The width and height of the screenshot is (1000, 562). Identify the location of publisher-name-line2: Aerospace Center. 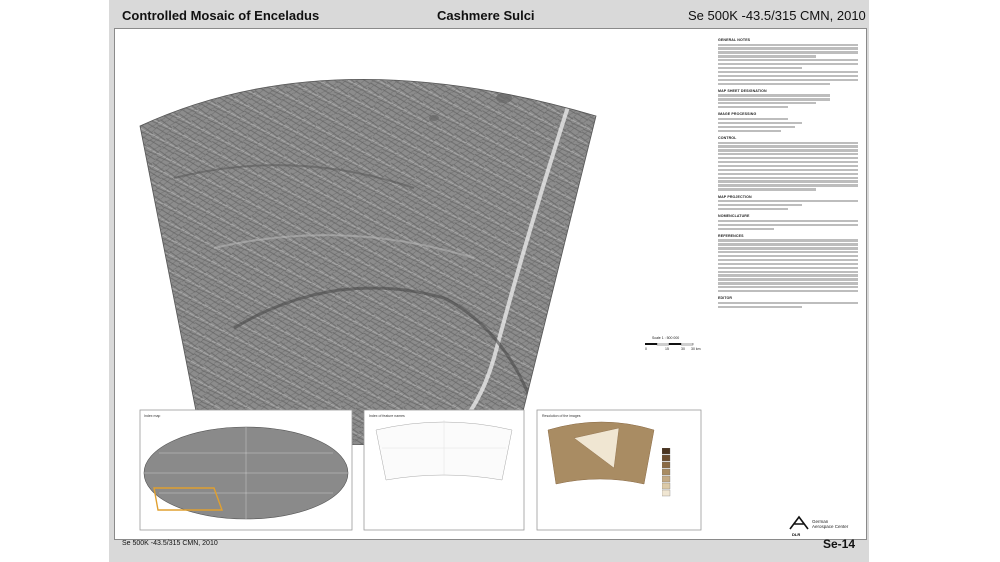
(830, 526).